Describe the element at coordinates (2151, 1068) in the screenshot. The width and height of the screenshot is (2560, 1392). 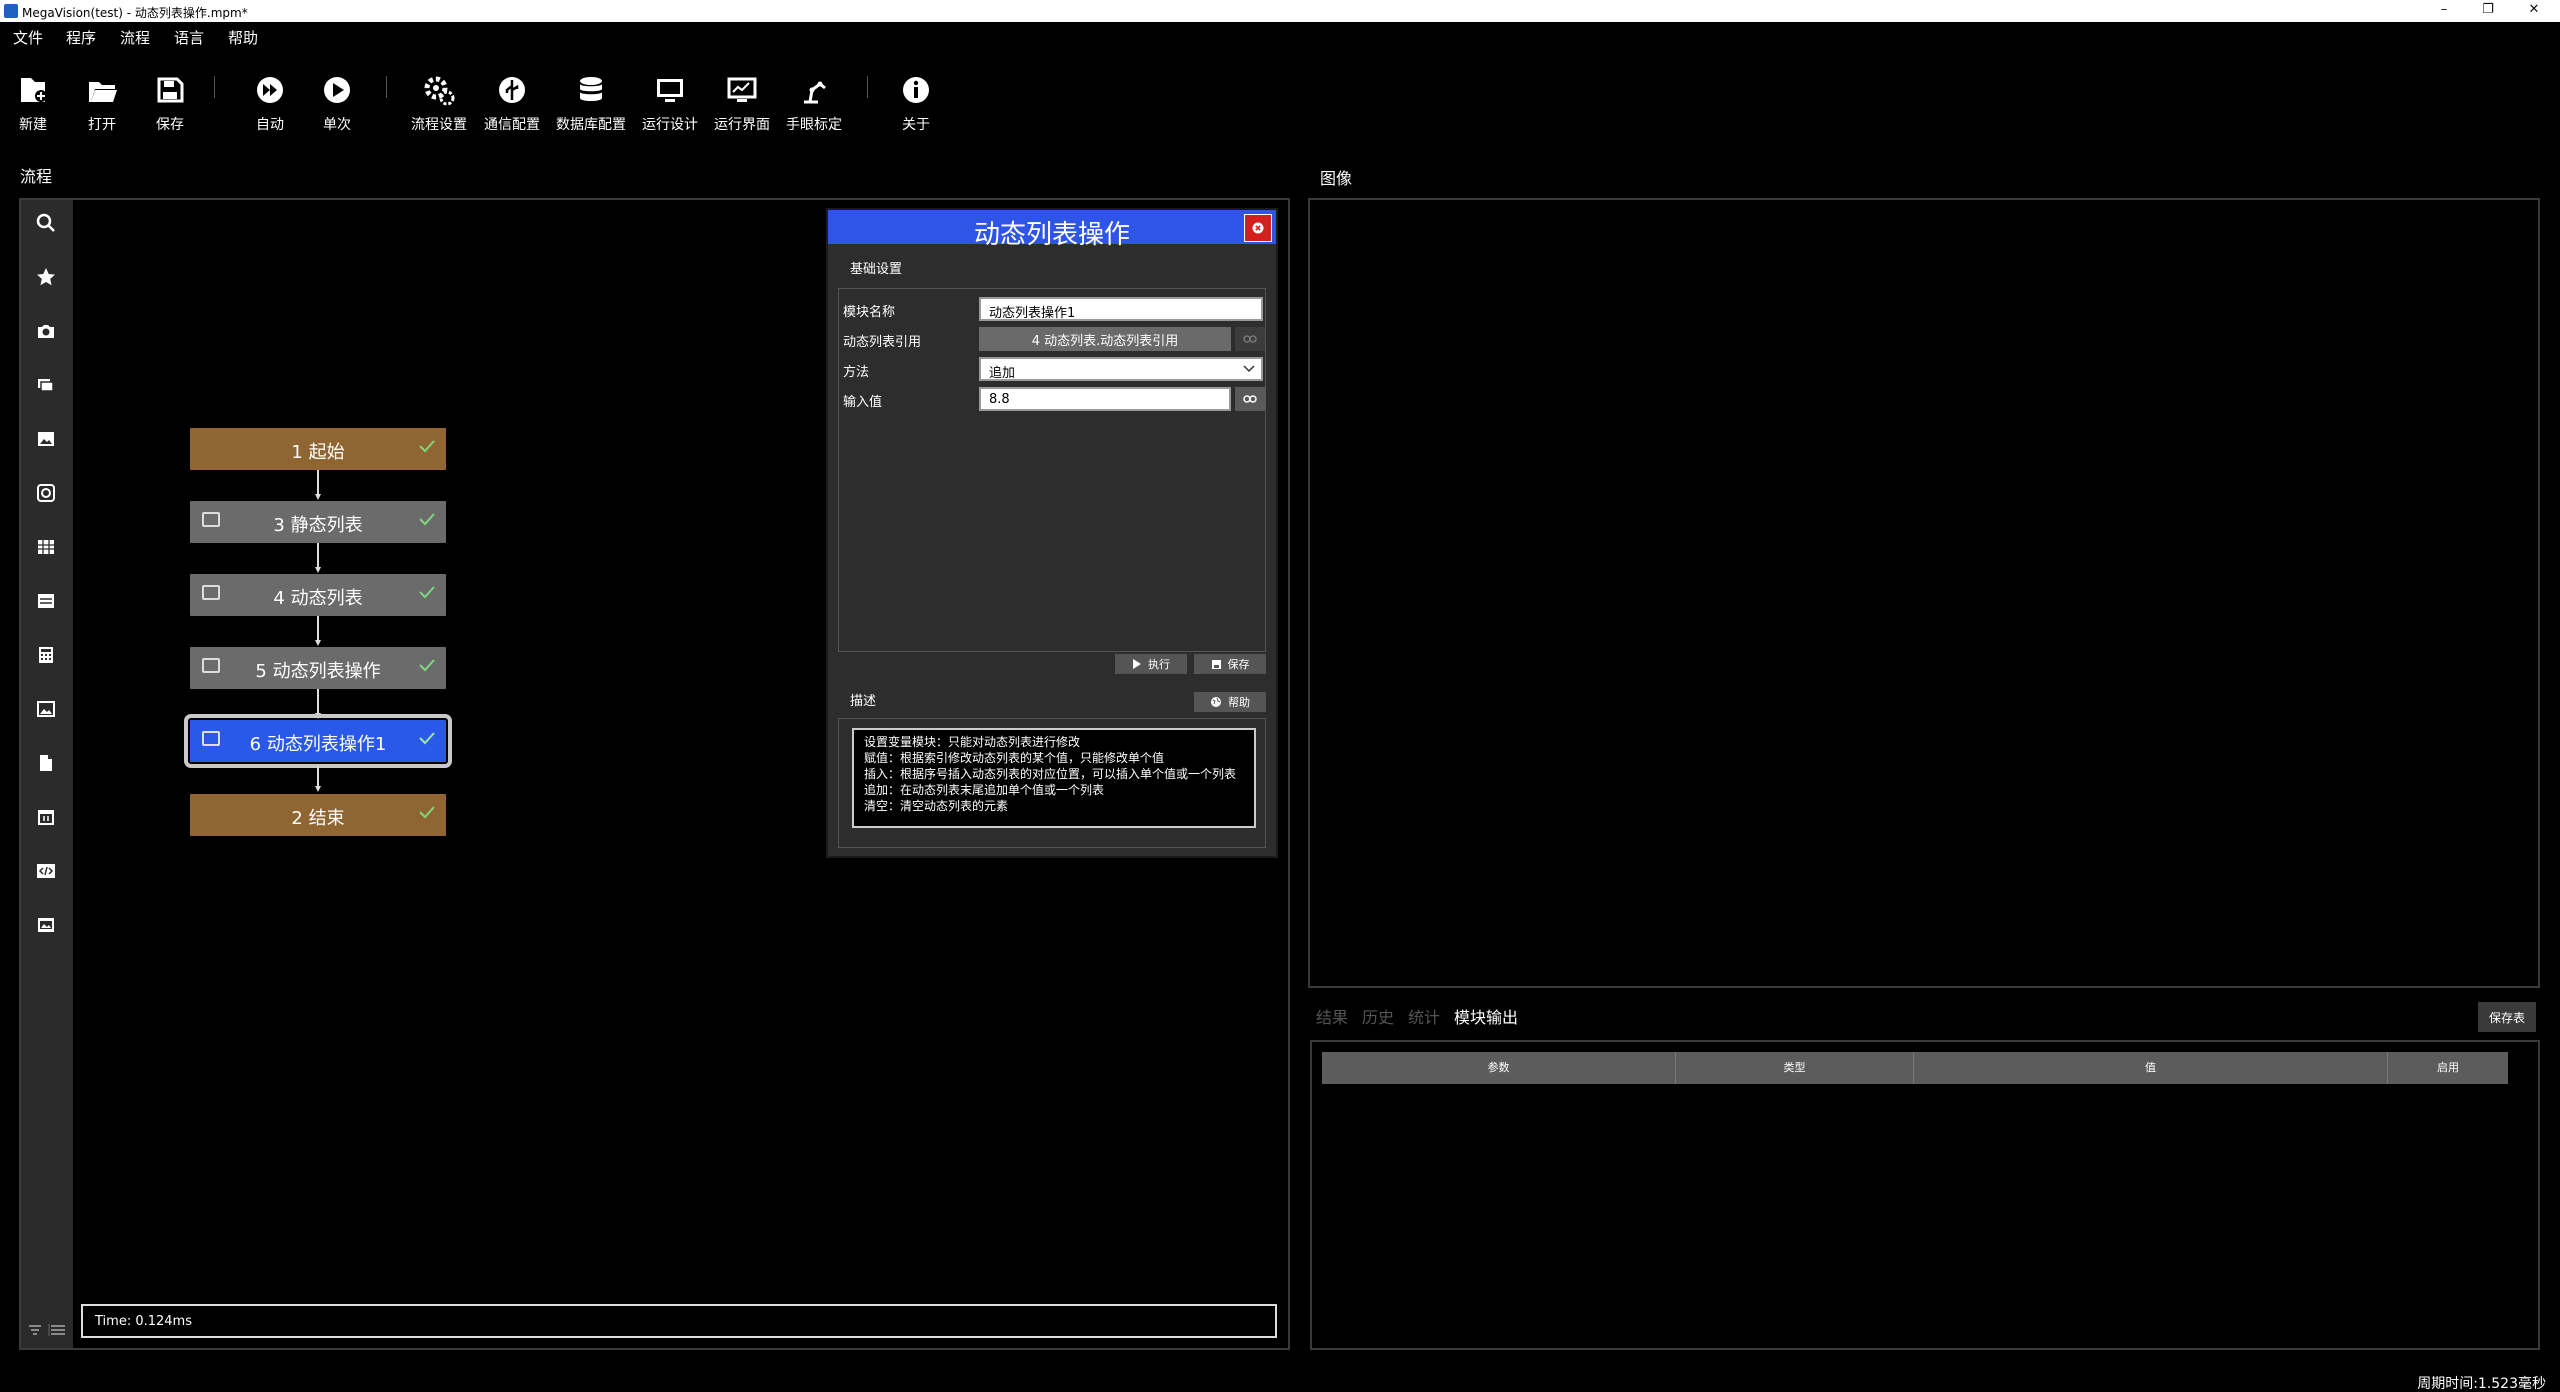
I see `column-header-value: 值` at that location.